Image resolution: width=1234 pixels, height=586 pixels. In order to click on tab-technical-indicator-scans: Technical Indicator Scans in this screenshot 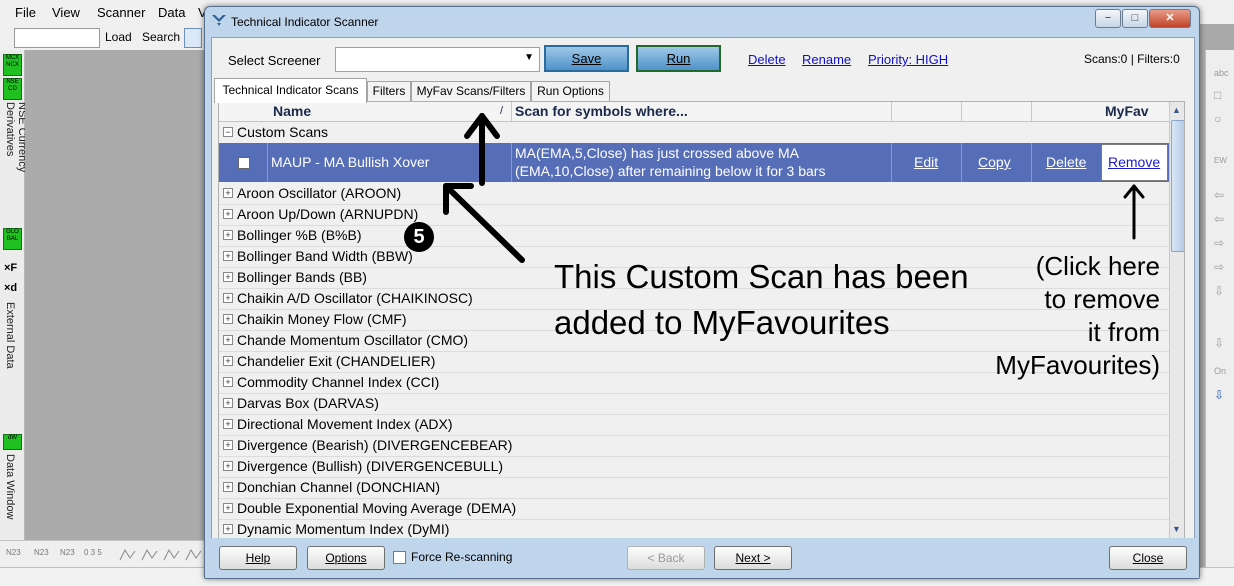, I will do `click(290, 90)`.